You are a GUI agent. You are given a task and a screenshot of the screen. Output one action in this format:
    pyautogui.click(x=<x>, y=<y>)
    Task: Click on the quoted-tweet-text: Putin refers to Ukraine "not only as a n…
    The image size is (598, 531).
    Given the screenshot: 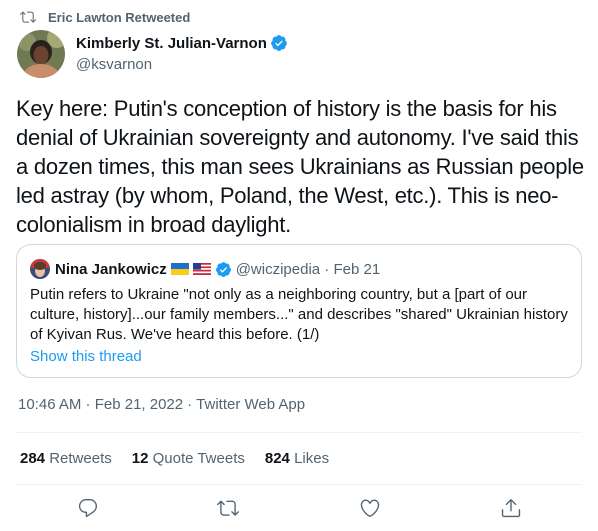 What is the action you would take?
    pyautogui.click(x=299, y=314)
    